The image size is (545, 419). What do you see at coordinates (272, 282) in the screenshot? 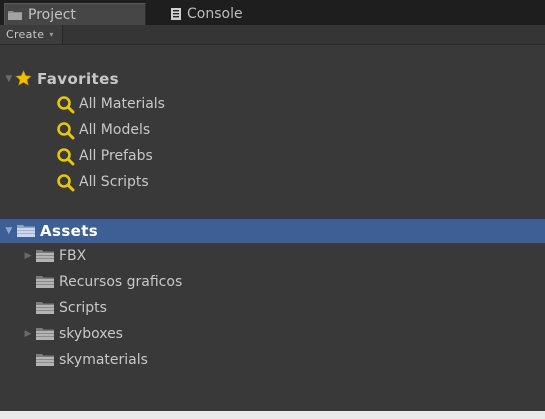
I see `folder-item-recursos-graficos: Recursos graficos` at bounding box center [272, 282].